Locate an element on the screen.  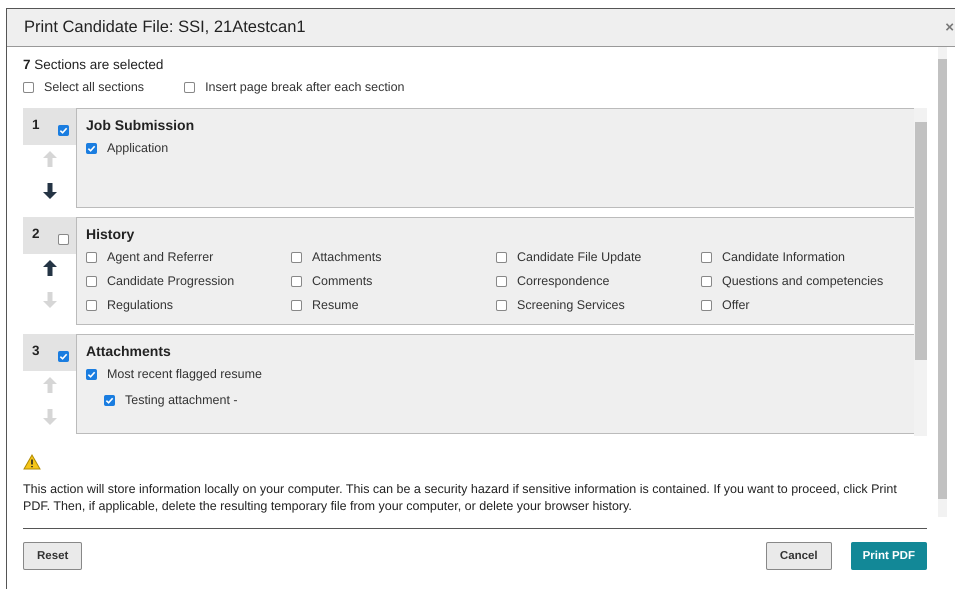
section-item-label: Agent and Referrer is located at coordinates (160, 257).